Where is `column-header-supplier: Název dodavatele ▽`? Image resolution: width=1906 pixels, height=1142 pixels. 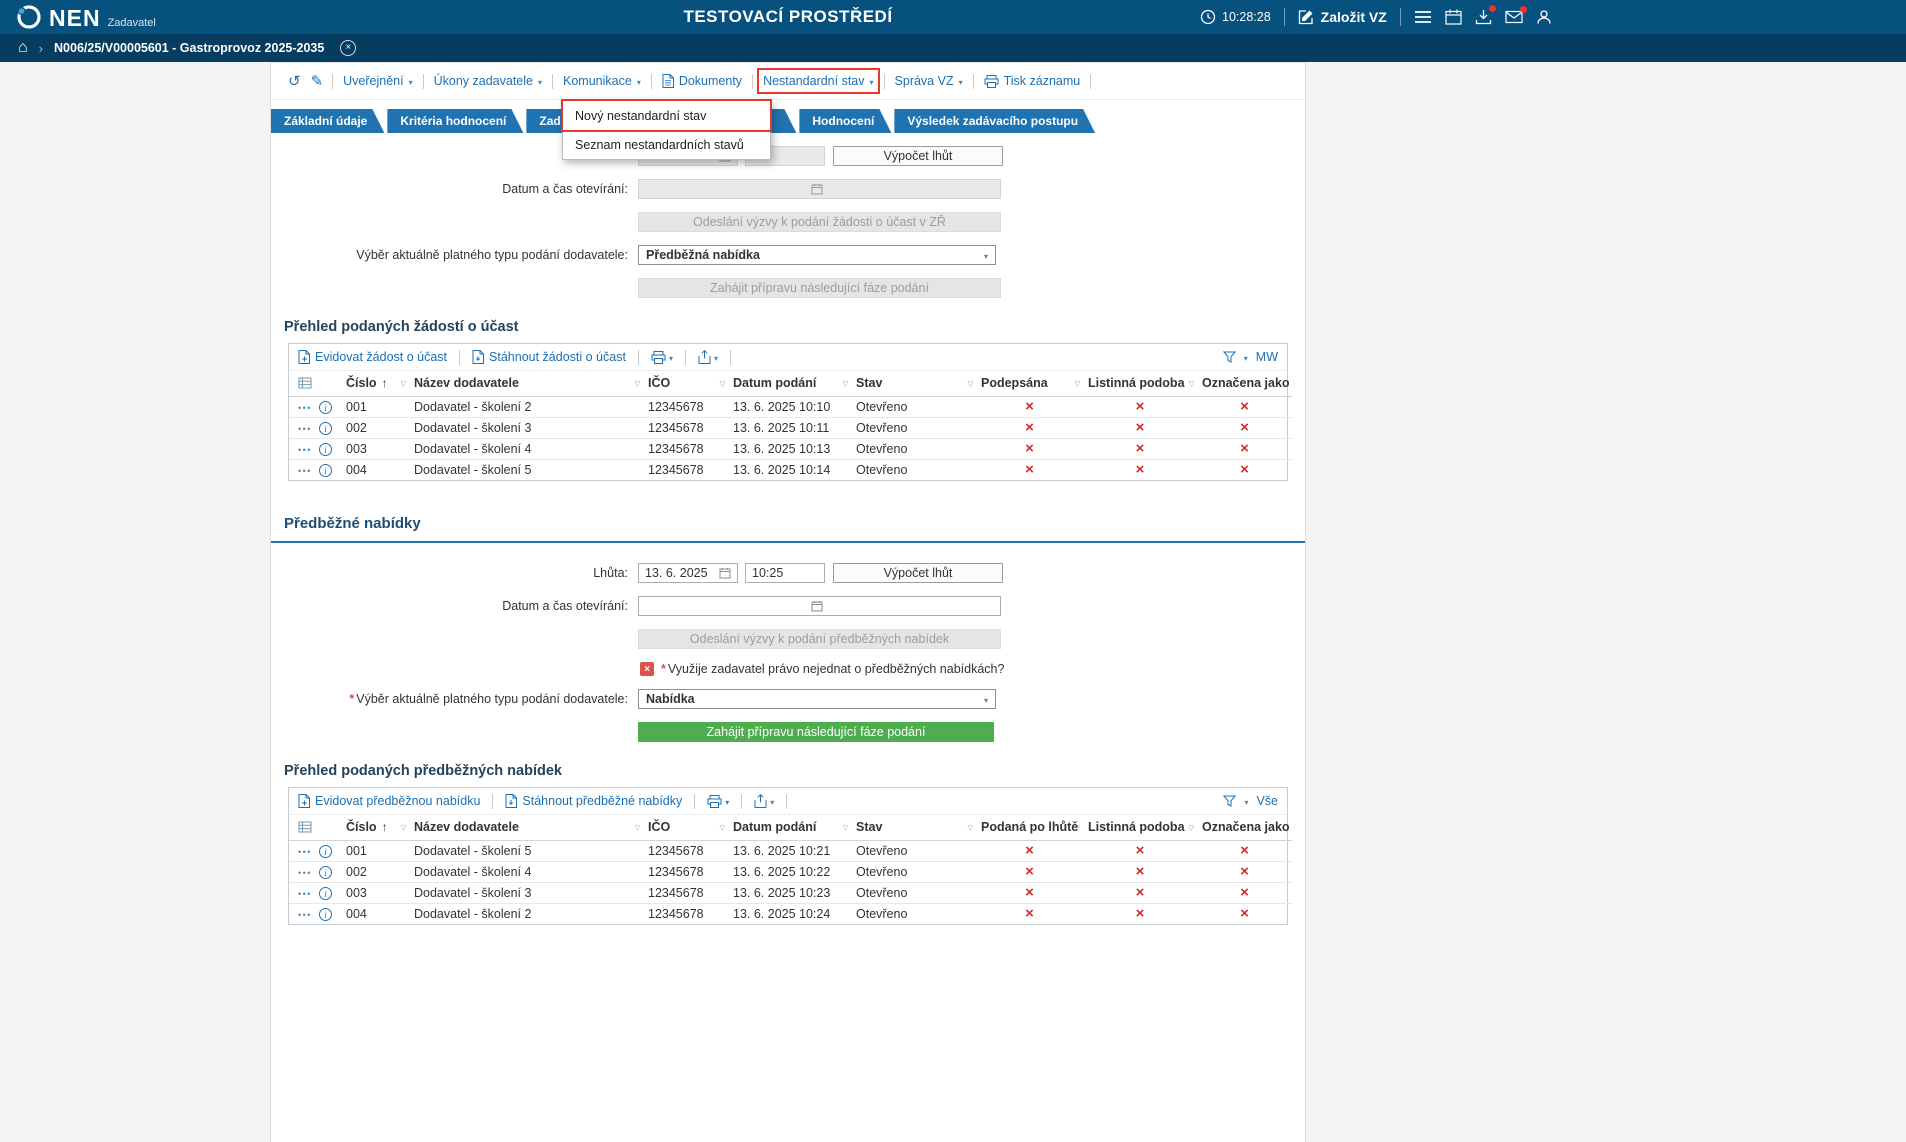 column-header-supplier: Název dodavatele ▽ is located at coordinates (526, 828).